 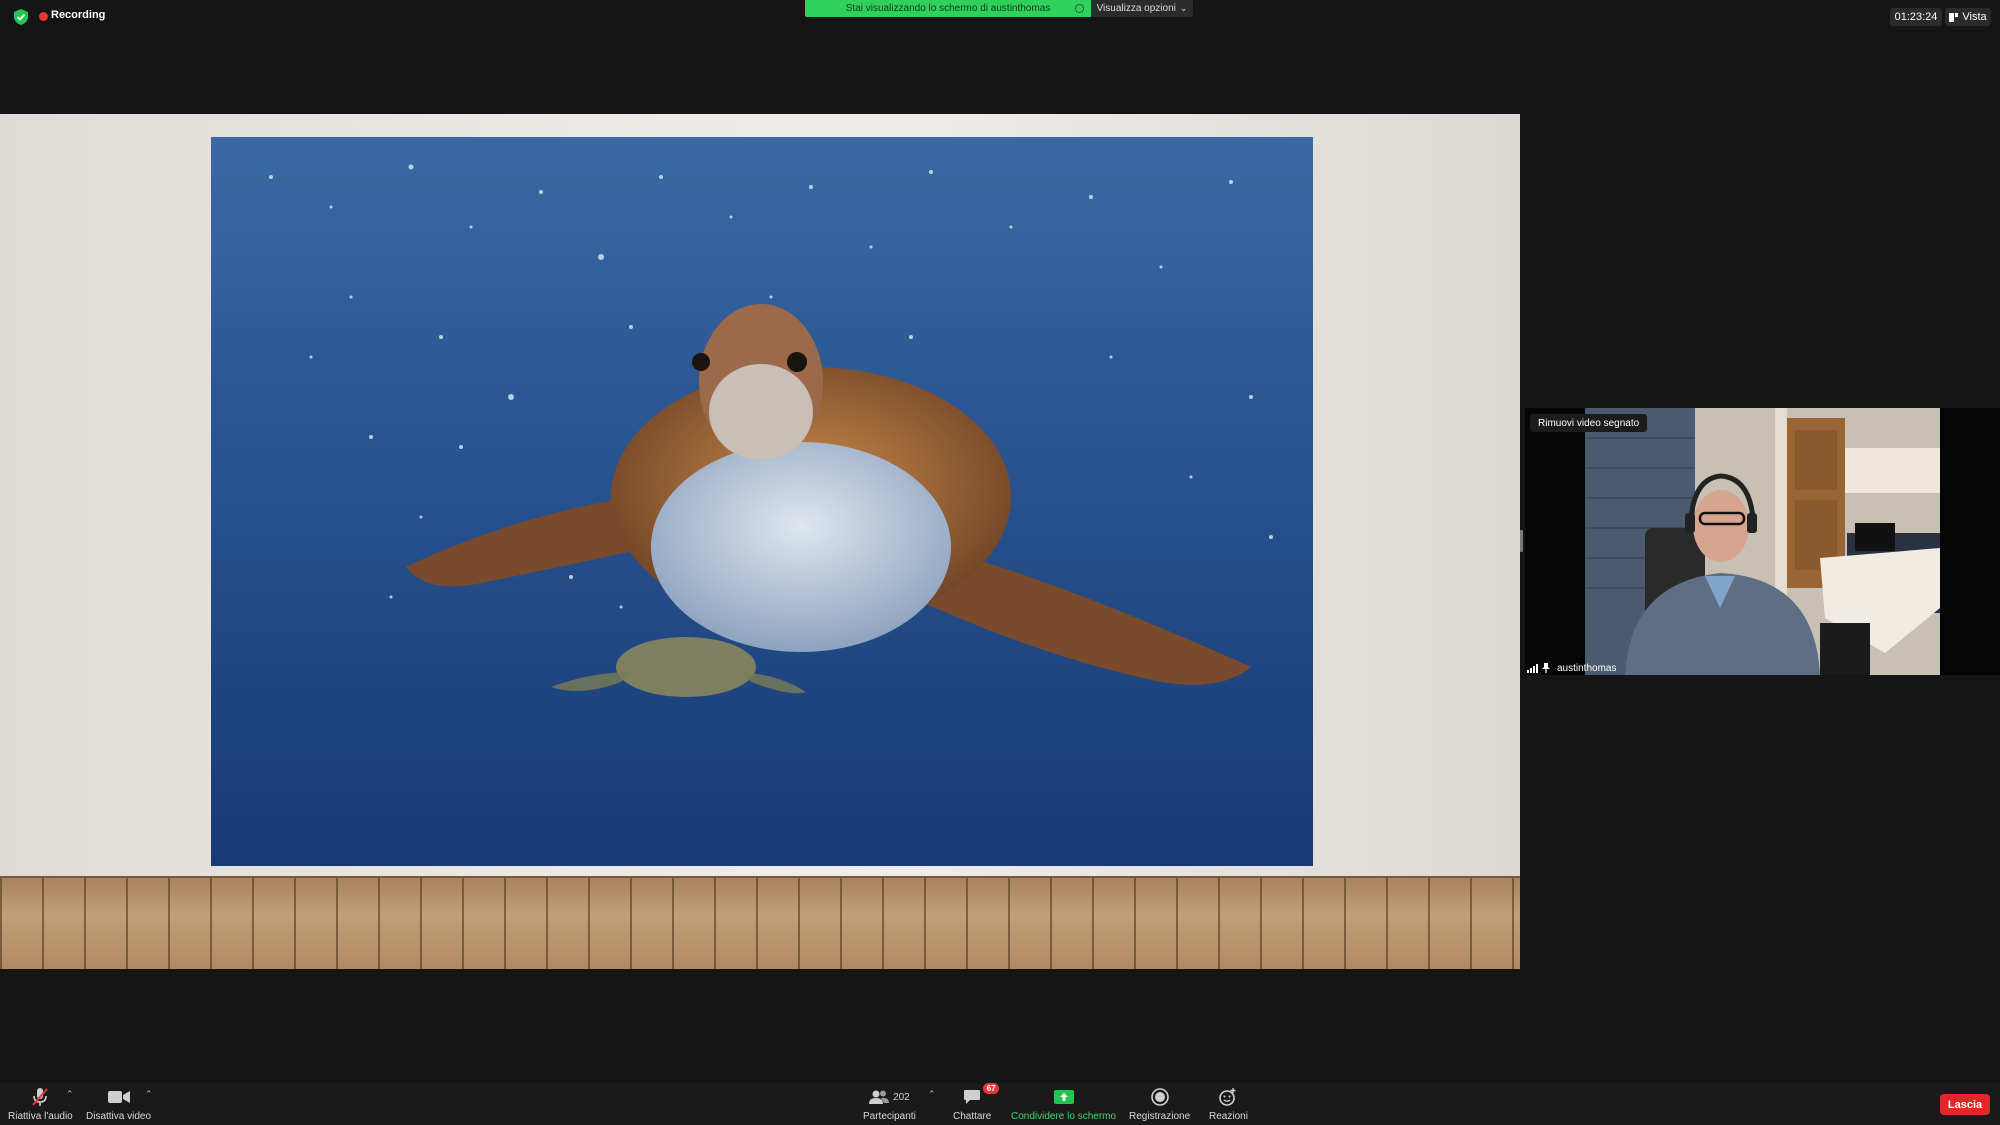 I want to click on panel-resize-handle, so click(x=1521, y=541).